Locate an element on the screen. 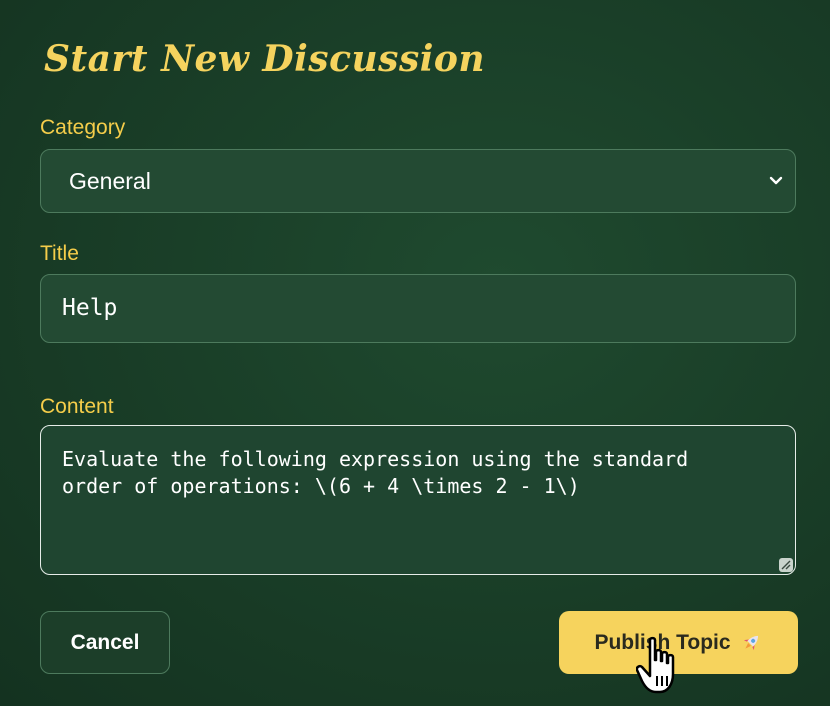 The height and width of the screenshot is (706, 830). cancel-button-label: Cancel is located at coordinates (105, 642).